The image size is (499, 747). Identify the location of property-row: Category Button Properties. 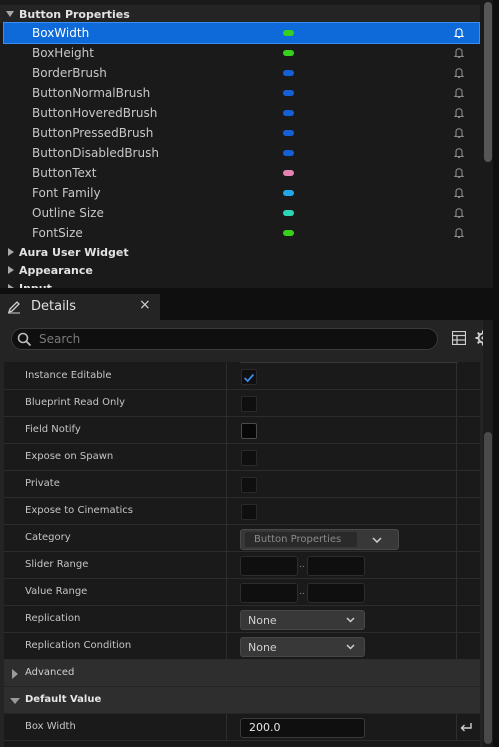
(242, 538).